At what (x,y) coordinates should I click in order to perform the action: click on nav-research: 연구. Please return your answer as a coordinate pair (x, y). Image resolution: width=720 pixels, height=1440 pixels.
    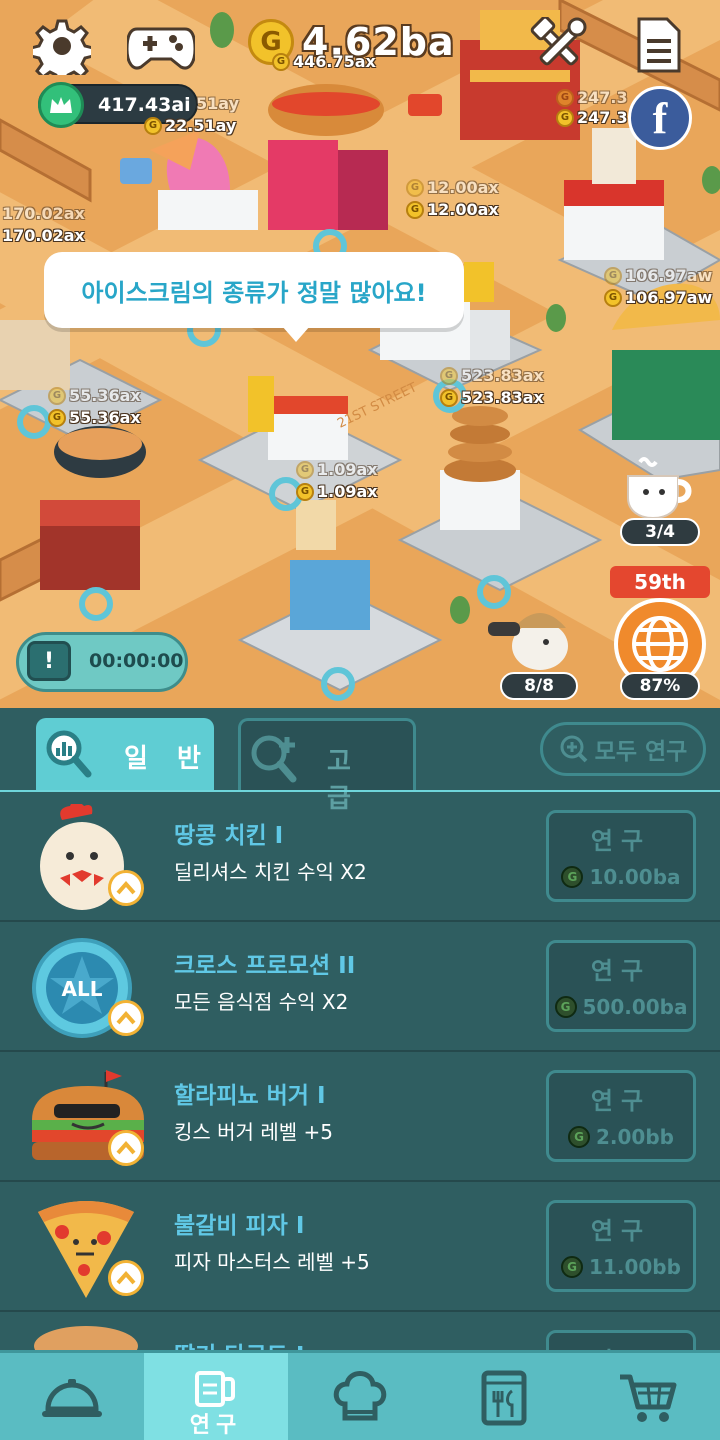
    Looking at the image, I should click on (216, 1396).